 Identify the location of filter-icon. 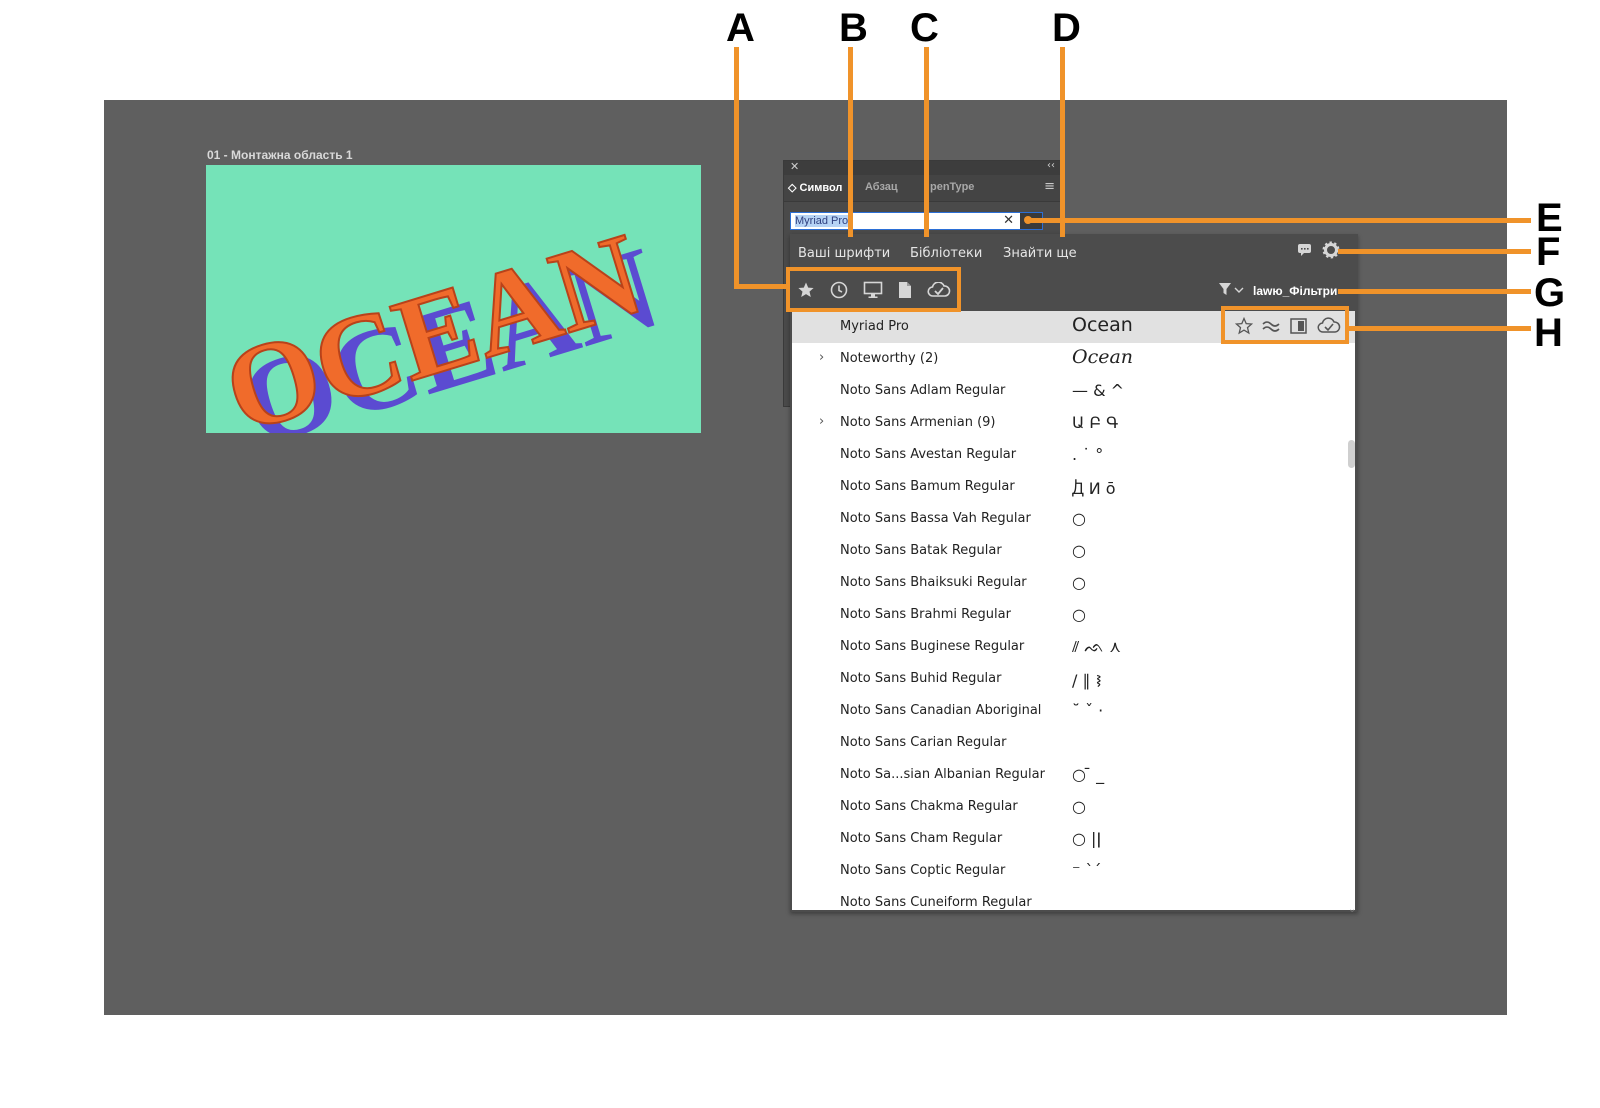
(1225, 289).